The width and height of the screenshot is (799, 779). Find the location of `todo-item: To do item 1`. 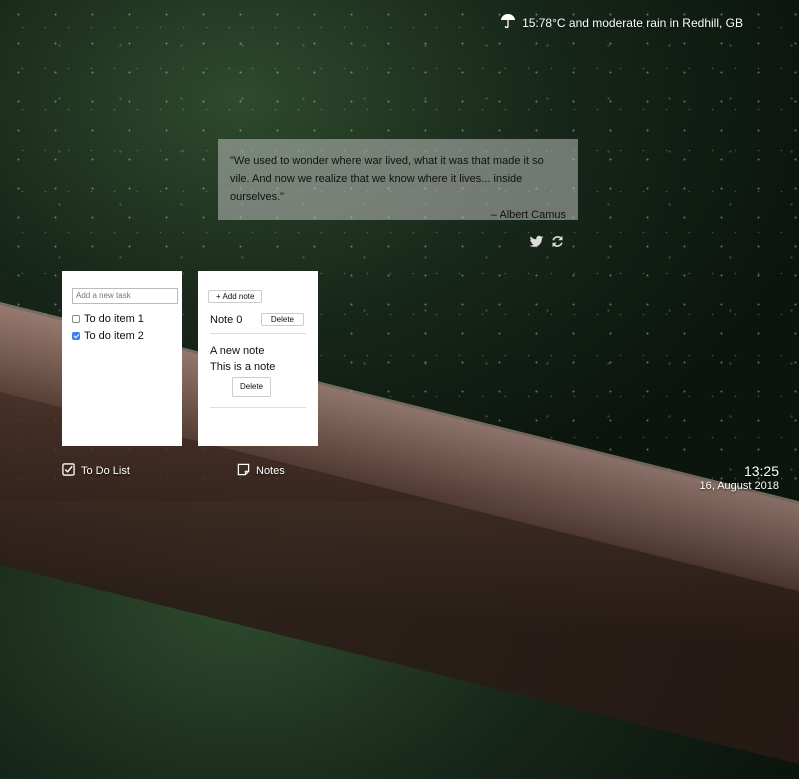

todo-item: To do item 1 is located at coordinates (122, 319).